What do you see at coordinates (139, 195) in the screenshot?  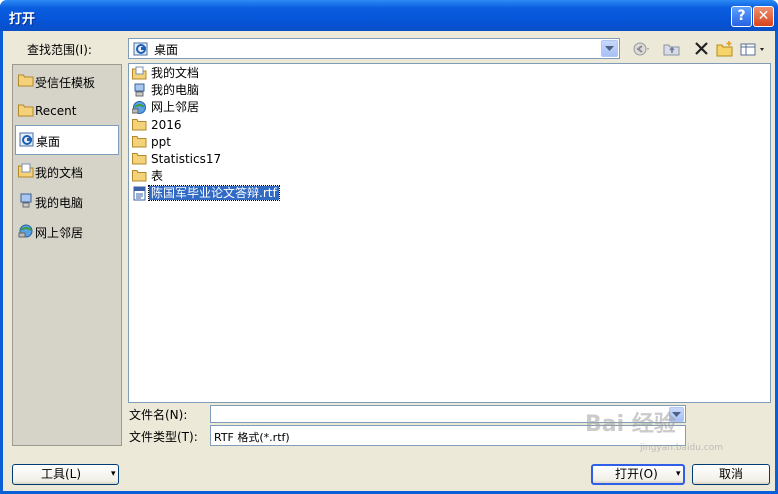 I see `rtf-file-icon` at bounding box center [139, 195].